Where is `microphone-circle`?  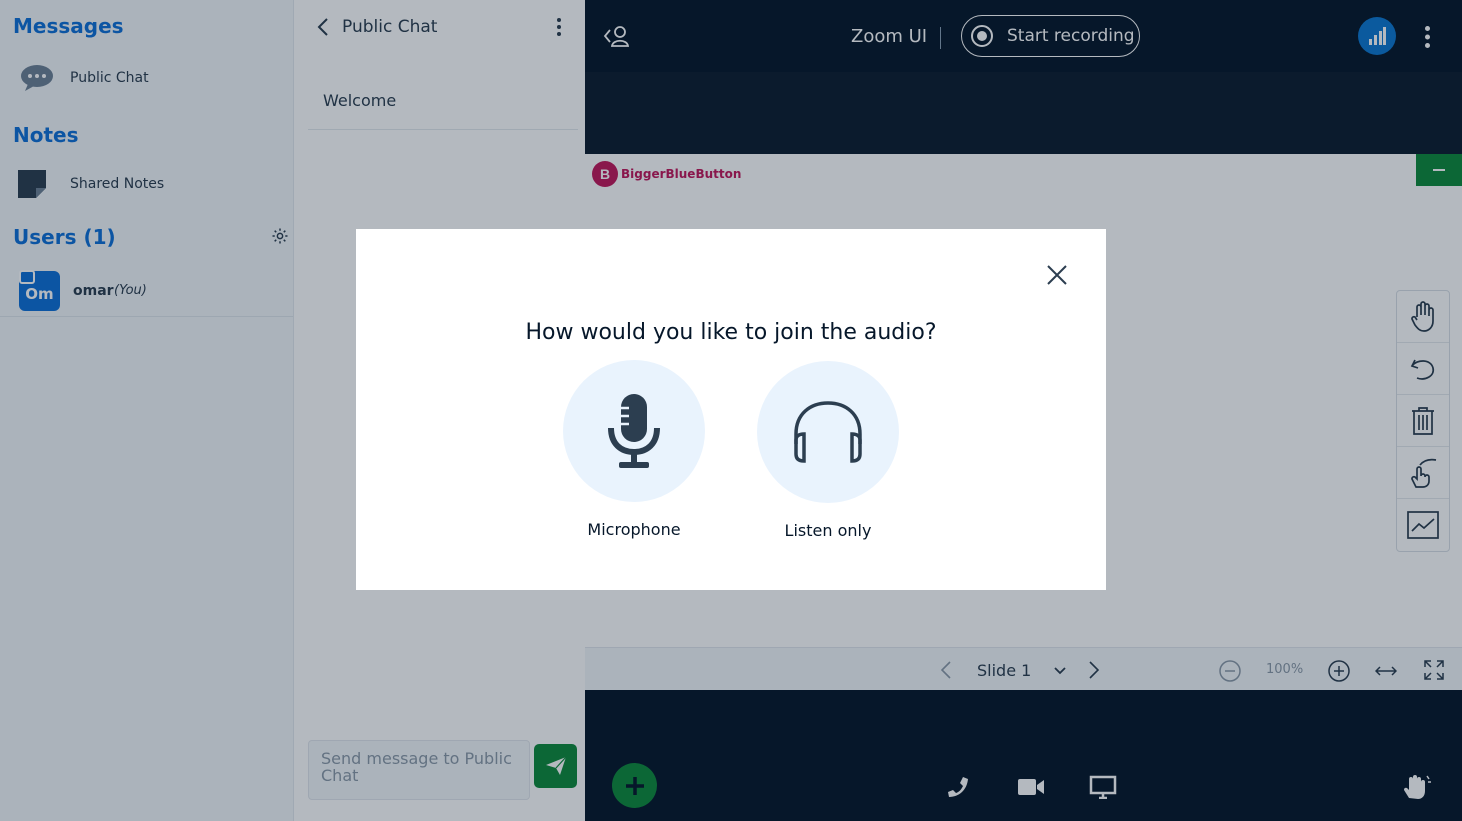 microphone-circle is located at coordinates (634, 431).